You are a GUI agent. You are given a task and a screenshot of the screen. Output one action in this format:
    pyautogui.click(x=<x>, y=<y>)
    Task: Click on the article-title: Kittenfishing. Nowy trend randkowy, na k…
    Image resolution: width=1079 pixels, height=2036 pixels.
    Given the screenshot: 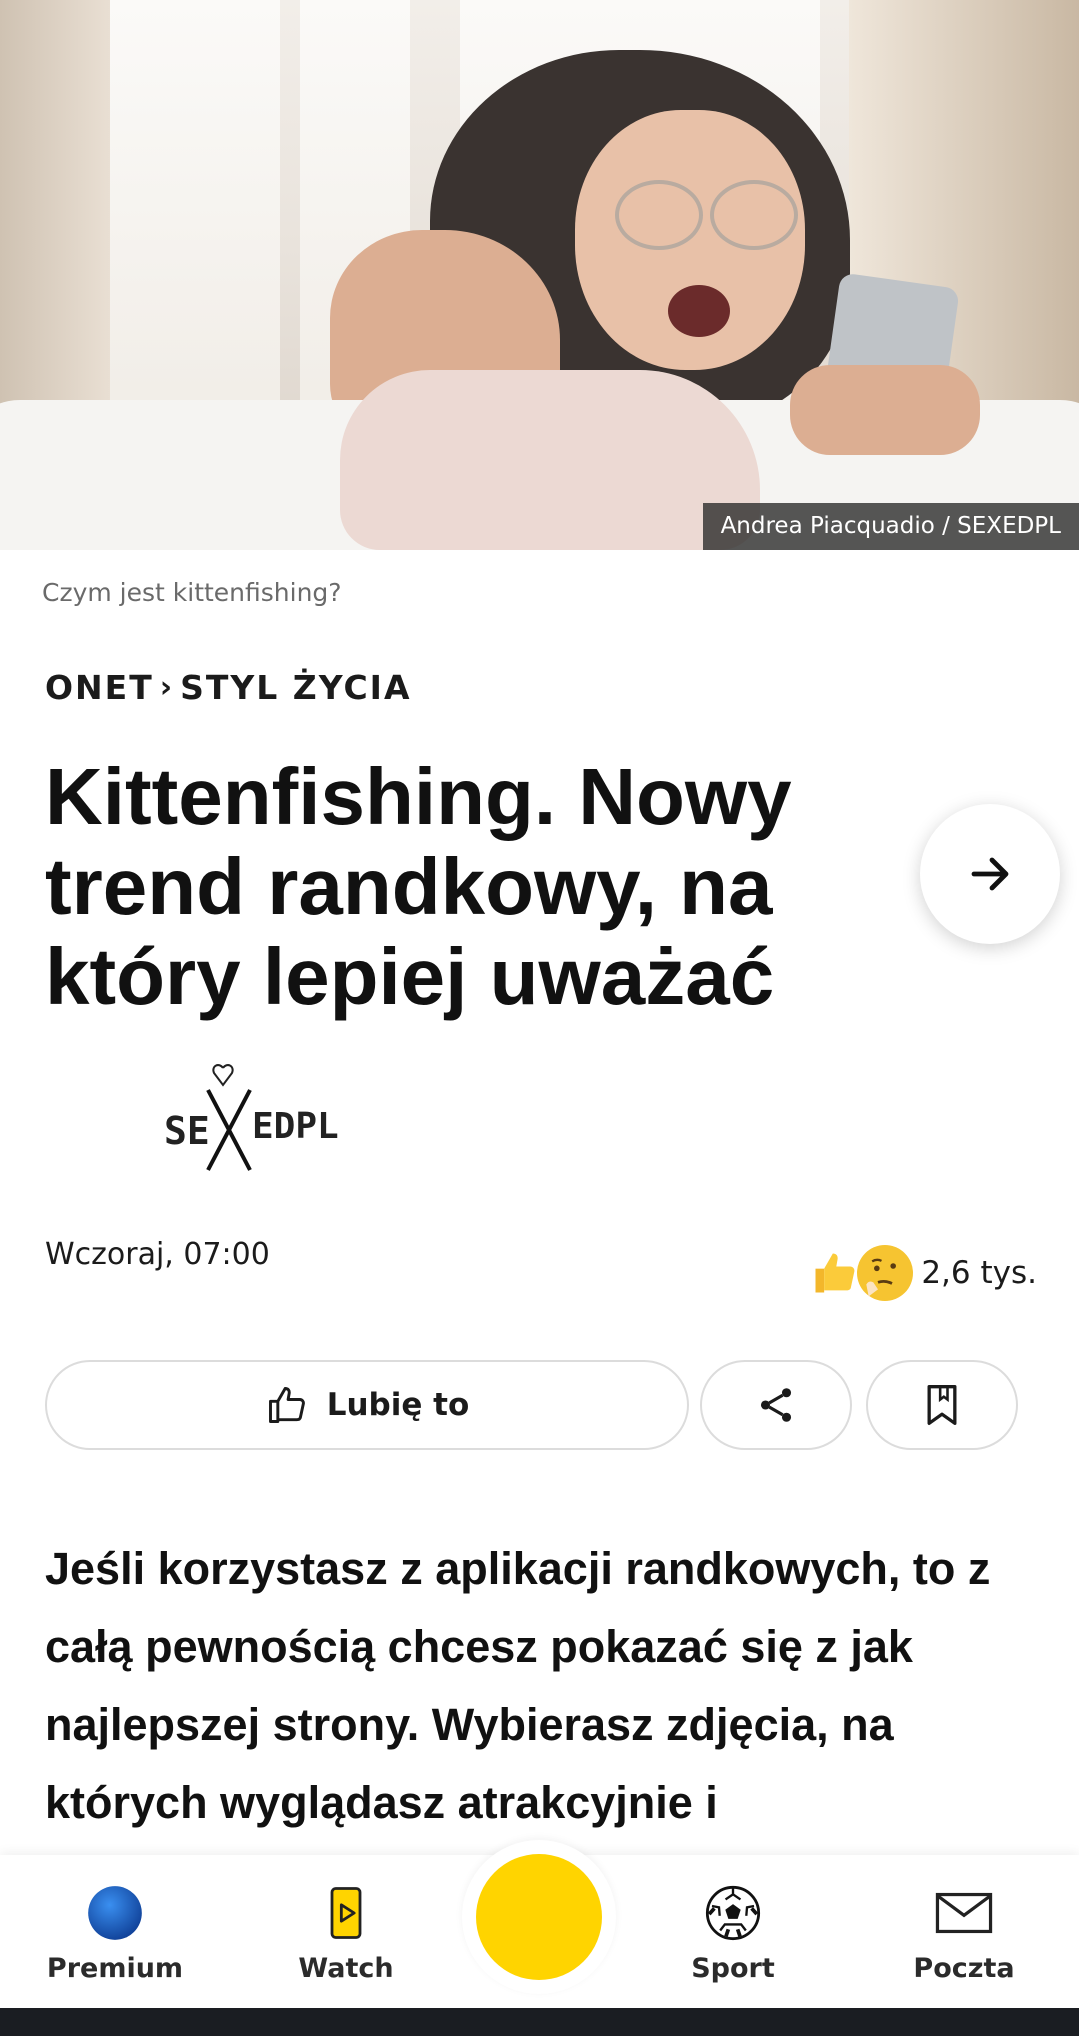 What is the action you would take?
    pyautogui.click(x=418, y=886)
    